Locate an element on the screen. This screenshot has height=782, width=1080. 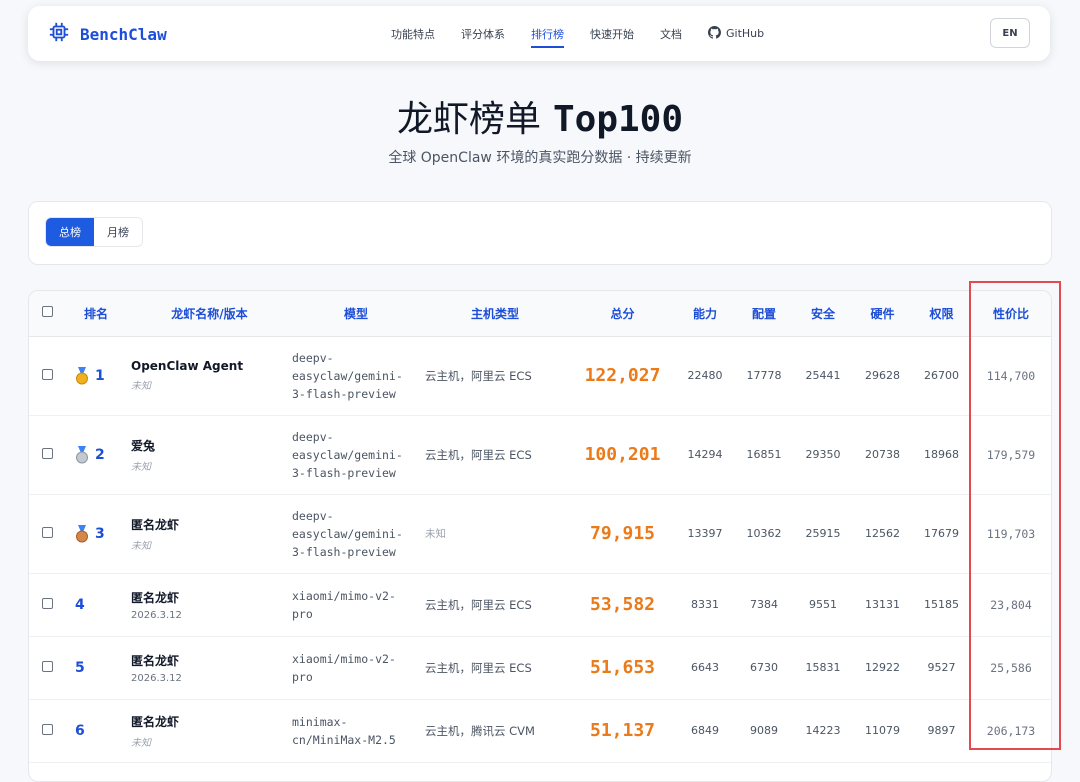
col-config: 配置 is located at coordinates (764, 314).